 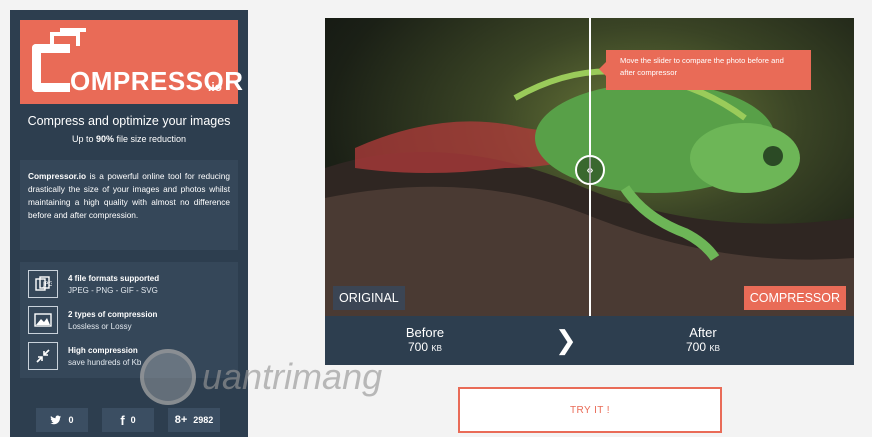 What do you see at coordinates (128, 420) in the screenshot?
I see `facebook-share-button: f 0` at bounding box center [128, 420].